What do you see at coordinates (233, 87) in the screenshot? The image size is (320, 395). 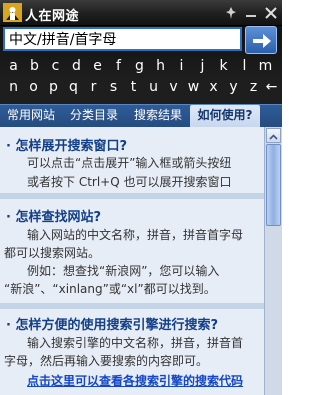 I see `key-y: y` at bounding box center [233, 87].